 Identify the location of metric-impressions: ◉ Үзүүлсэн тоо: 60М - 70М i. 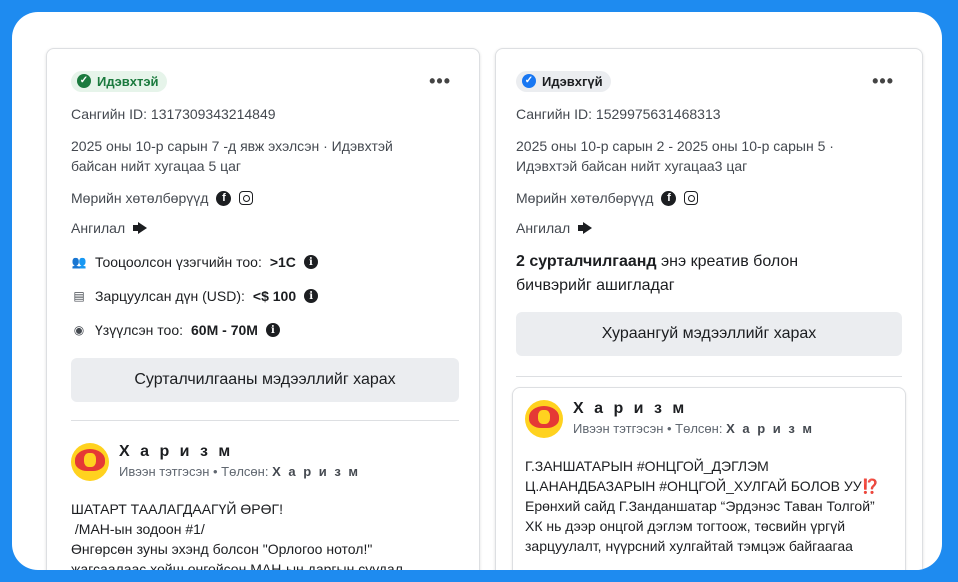
(265, 330).